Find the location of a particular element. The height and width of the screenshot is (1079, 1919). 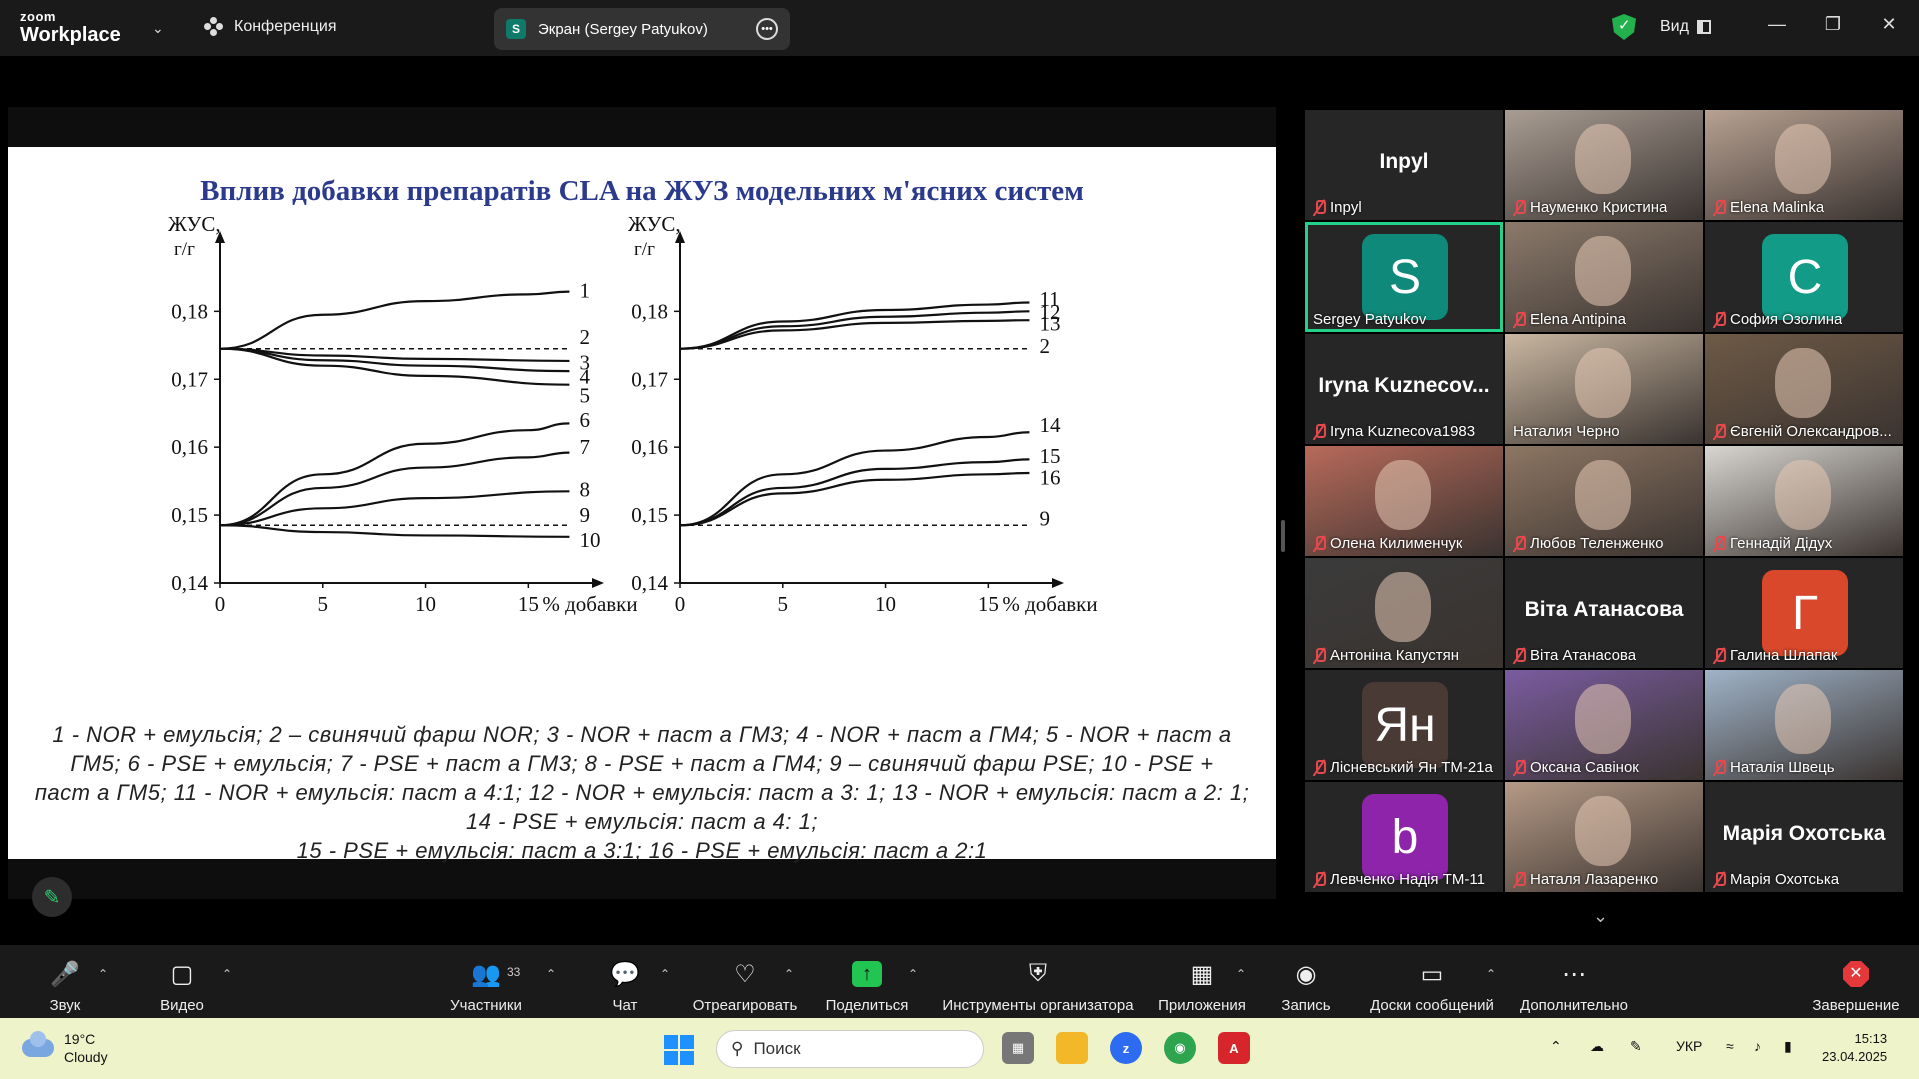

avatar: b is located at coordinates (1405, 837).